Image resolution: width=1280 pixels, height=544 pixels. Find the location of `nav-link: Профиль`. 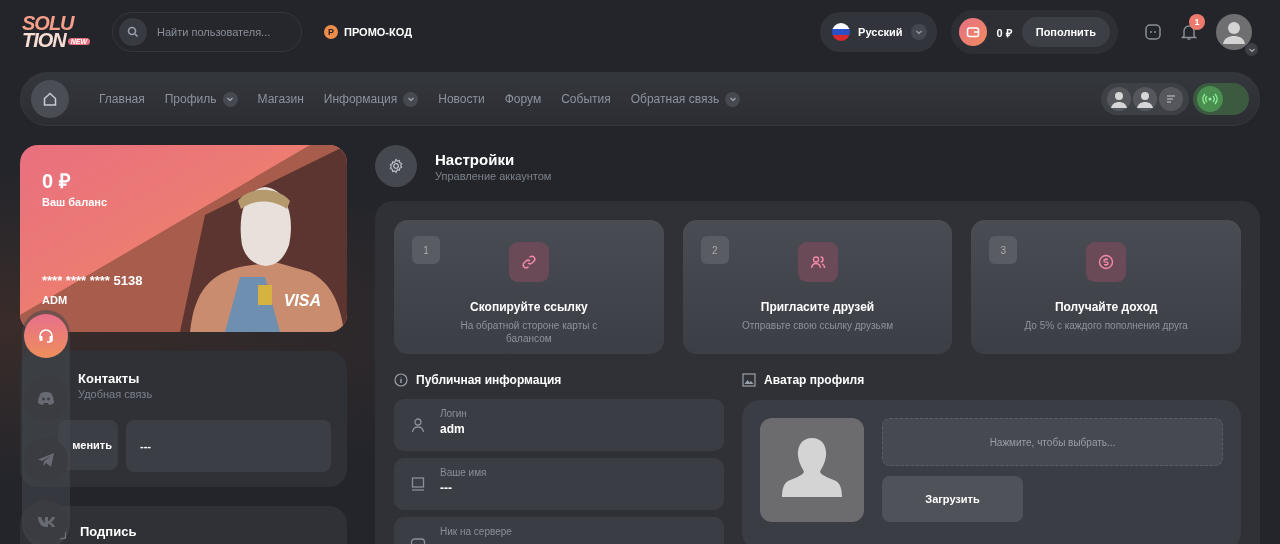

nav-link: Профиль is located at coordinates (201, 99).